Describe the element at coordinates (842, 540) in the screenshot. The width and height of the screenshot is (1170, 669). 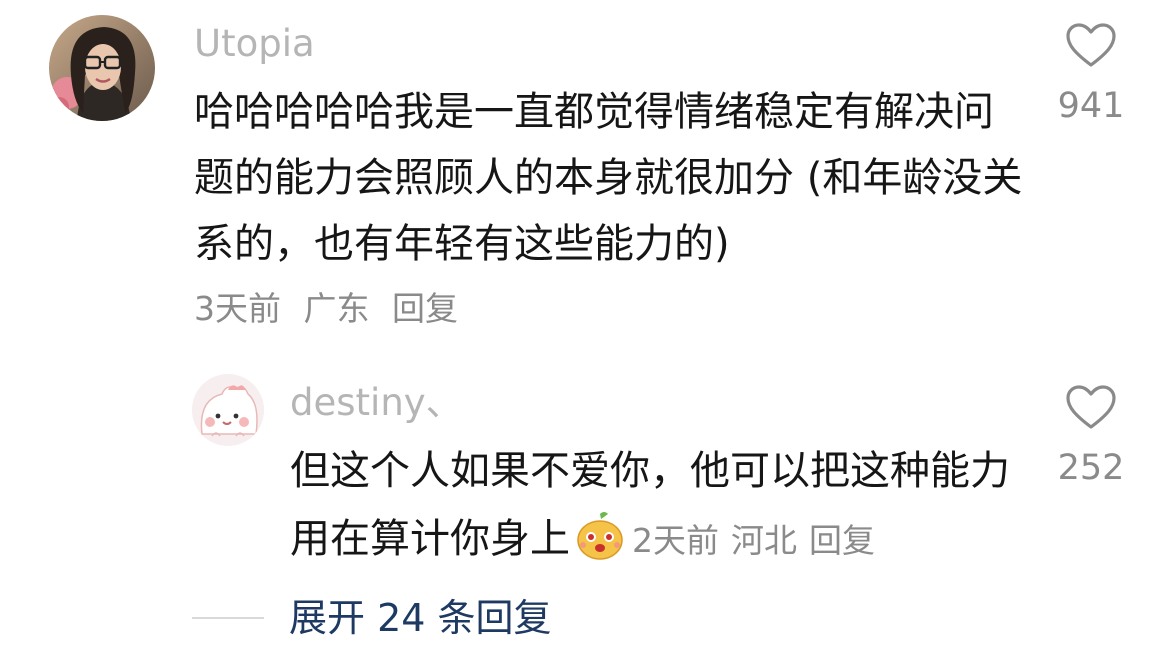
I see `reply-reply-button: 回复` at that location.